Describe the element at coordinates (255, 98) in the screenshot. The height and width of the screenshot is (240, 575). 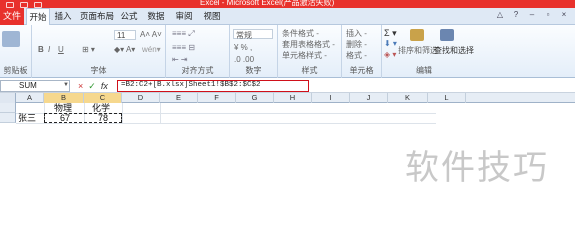
I see `column-header-g: G` at that location.